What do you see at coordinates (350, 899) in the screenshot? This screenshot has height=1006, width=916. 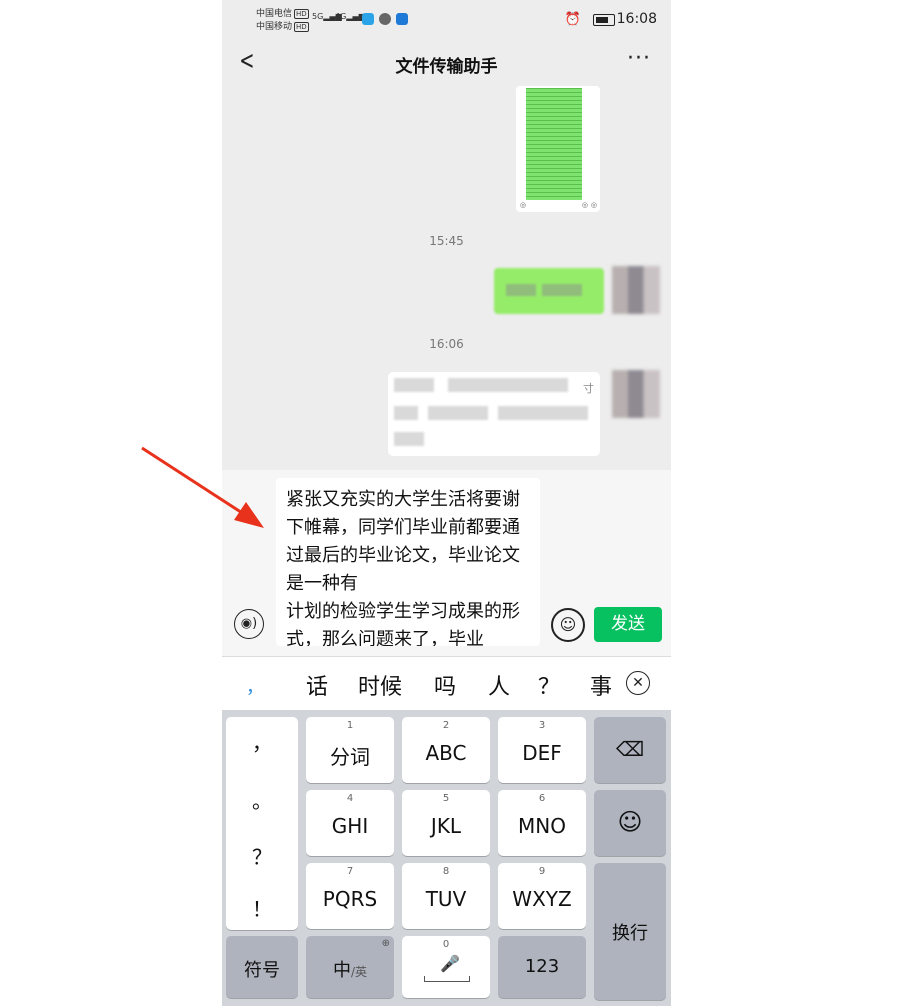 I see `key-label: PQRS` at bounding box center [350, 899].